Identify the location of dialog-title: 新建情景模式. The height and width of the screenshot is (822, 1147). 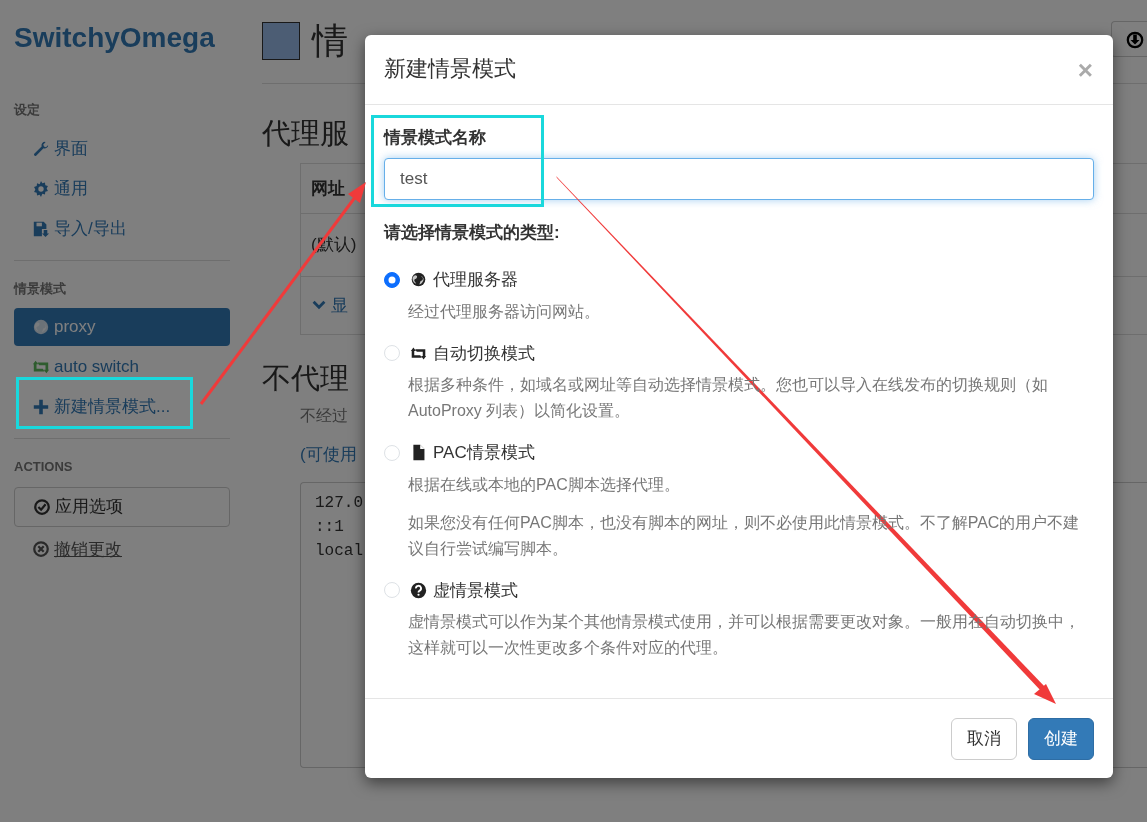
(450, 69).